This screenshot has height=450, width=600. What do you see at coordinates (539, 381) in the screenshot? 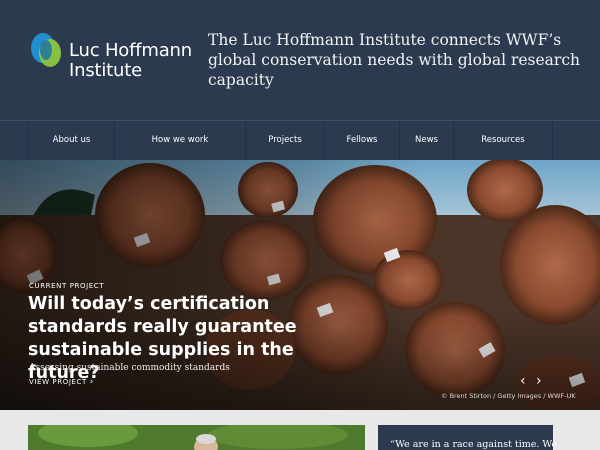
I see `chevron-right-icon: ›` at bounding box center [539, 381].